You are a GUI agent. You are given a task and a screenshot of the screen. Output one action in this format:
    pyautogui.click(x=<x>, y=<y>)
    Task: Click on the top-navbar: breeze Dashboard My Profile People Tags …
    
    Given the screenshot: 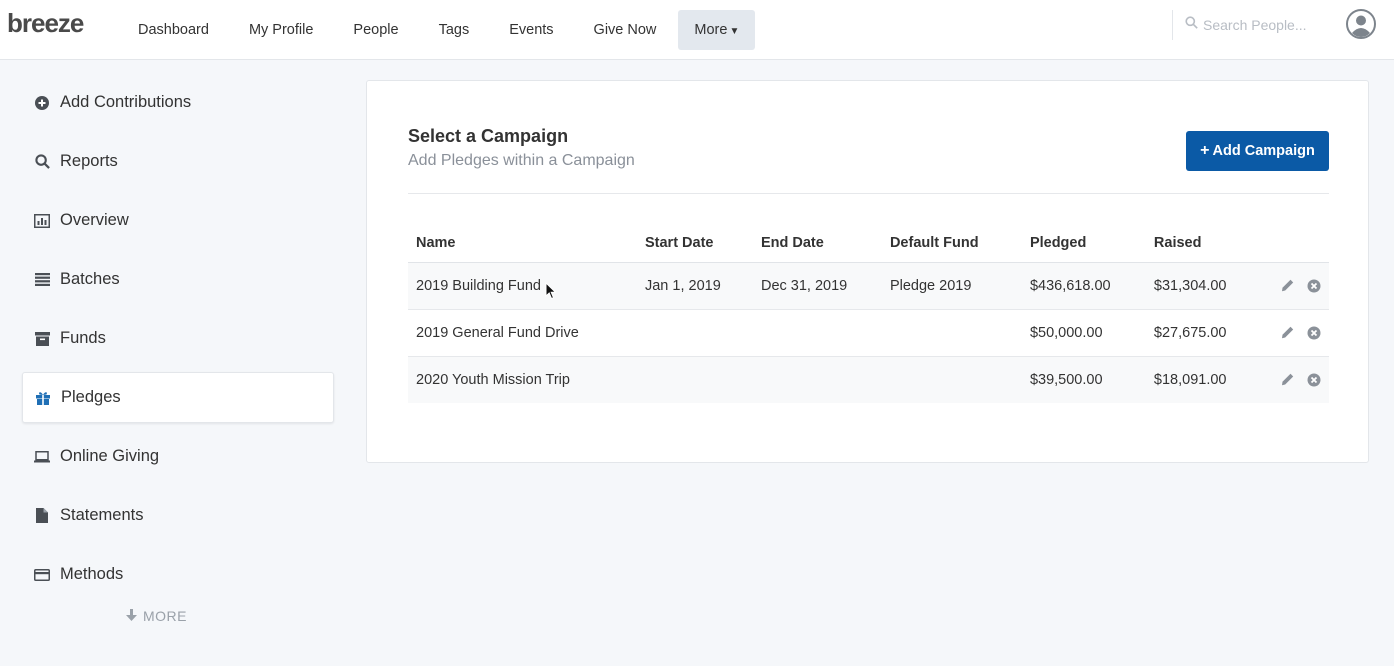 What is the action you would take?
    pyautogui.click(x=697, y=30)
    